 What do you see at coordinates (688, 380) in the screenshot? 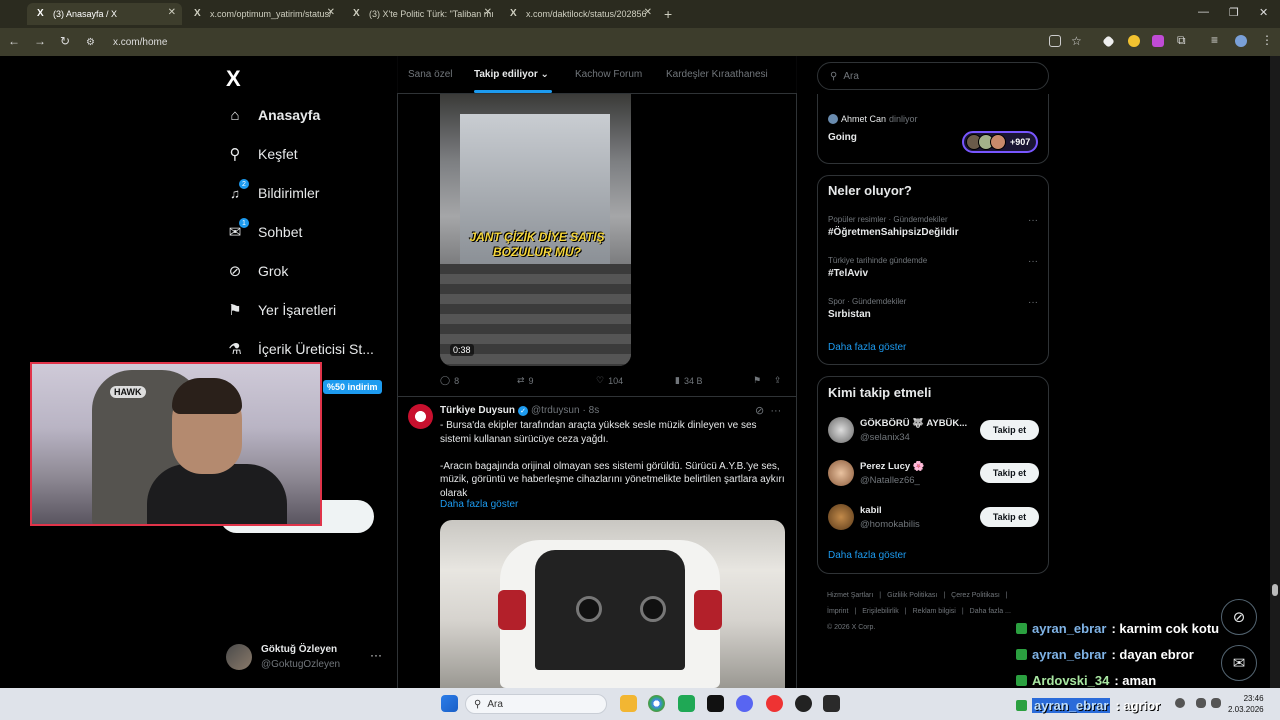
I see `views-button: ▮ 34 B` at bounding box center [688, 380].